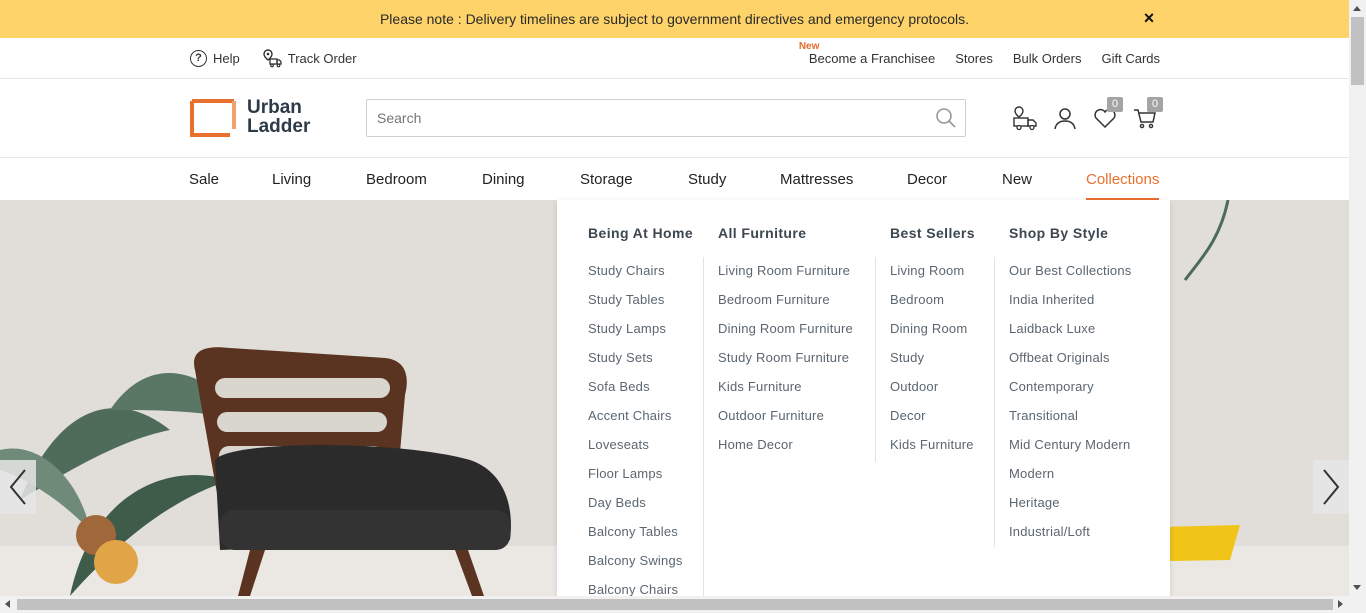 This screenshot has height=613, width=1366. What do you see at coordinates (1357, 587) in the screenshot?
I see `scroll-down-icon` at bounding box center [1357, 587].